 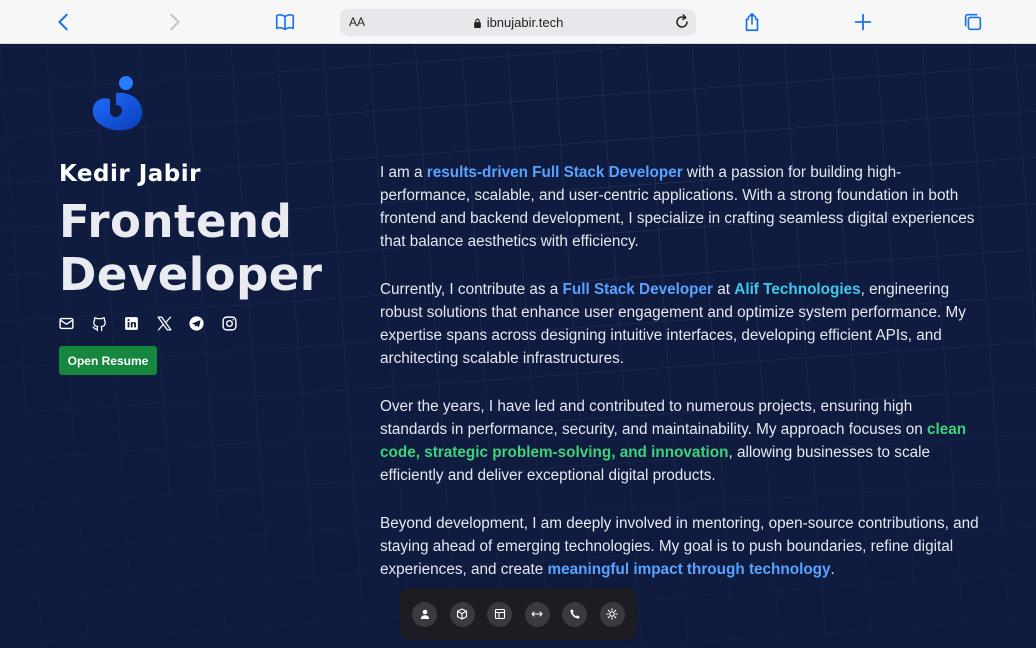 I want to click on box-icon, so click(x=462, y=614).